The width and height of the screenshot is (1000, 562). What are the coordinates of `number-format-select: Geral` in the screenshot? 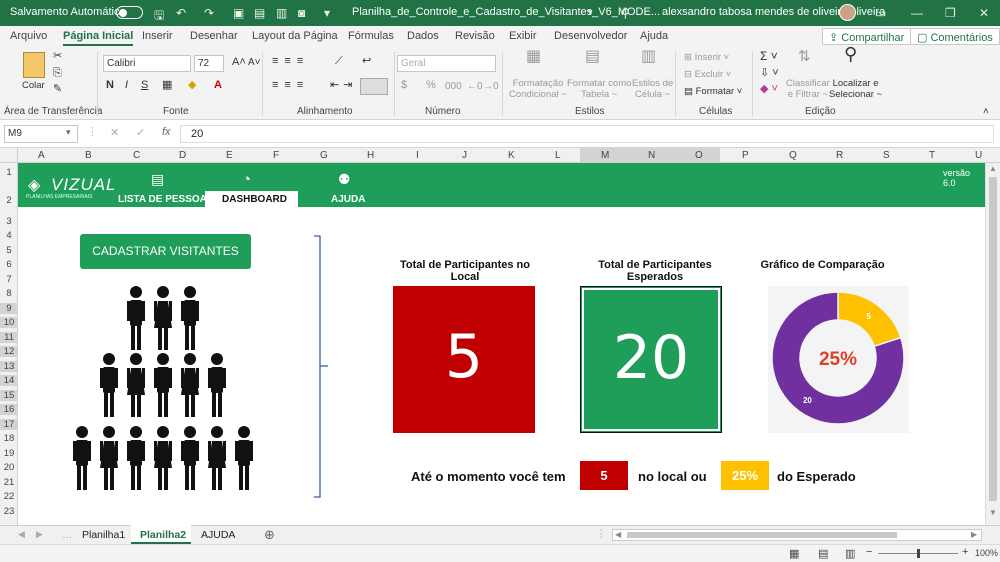 It's located at (446, 63).